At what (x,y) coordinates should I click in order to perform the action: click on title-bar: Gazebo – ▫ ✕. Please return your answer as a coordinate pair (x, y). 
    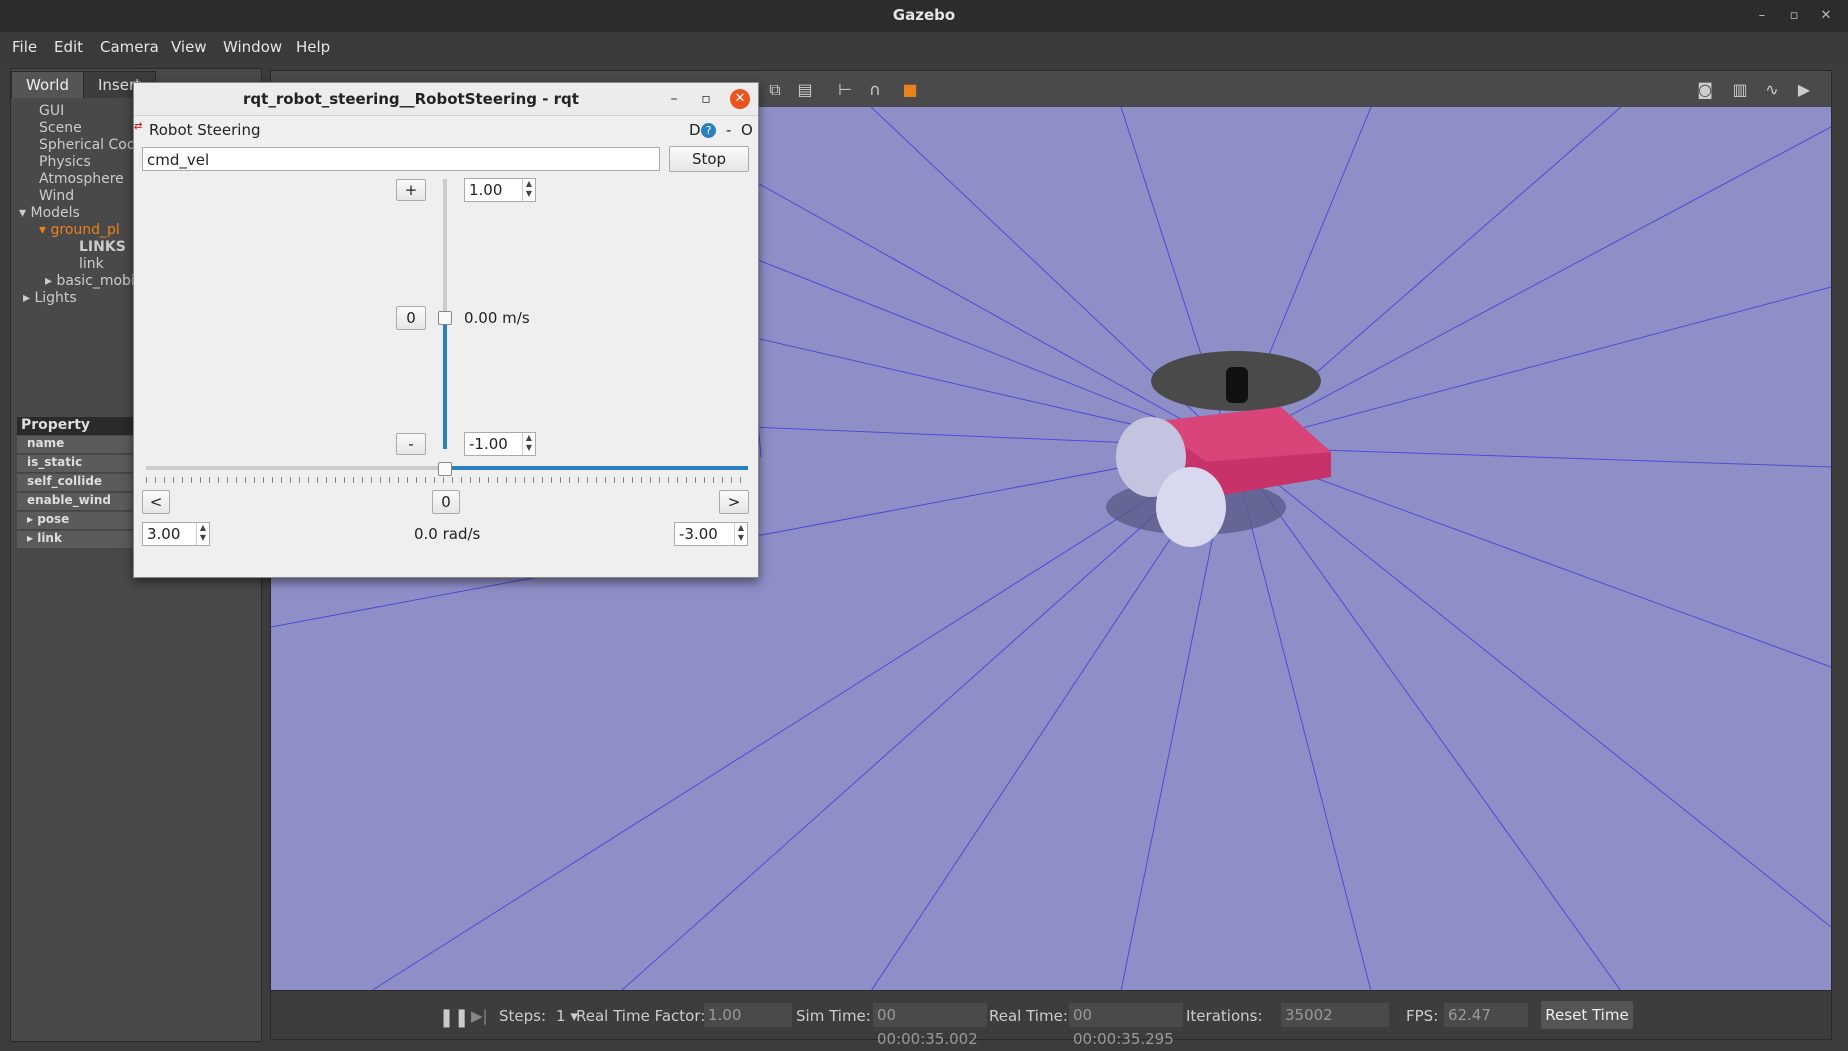
    Looking at the image, I should click on (924, 16).